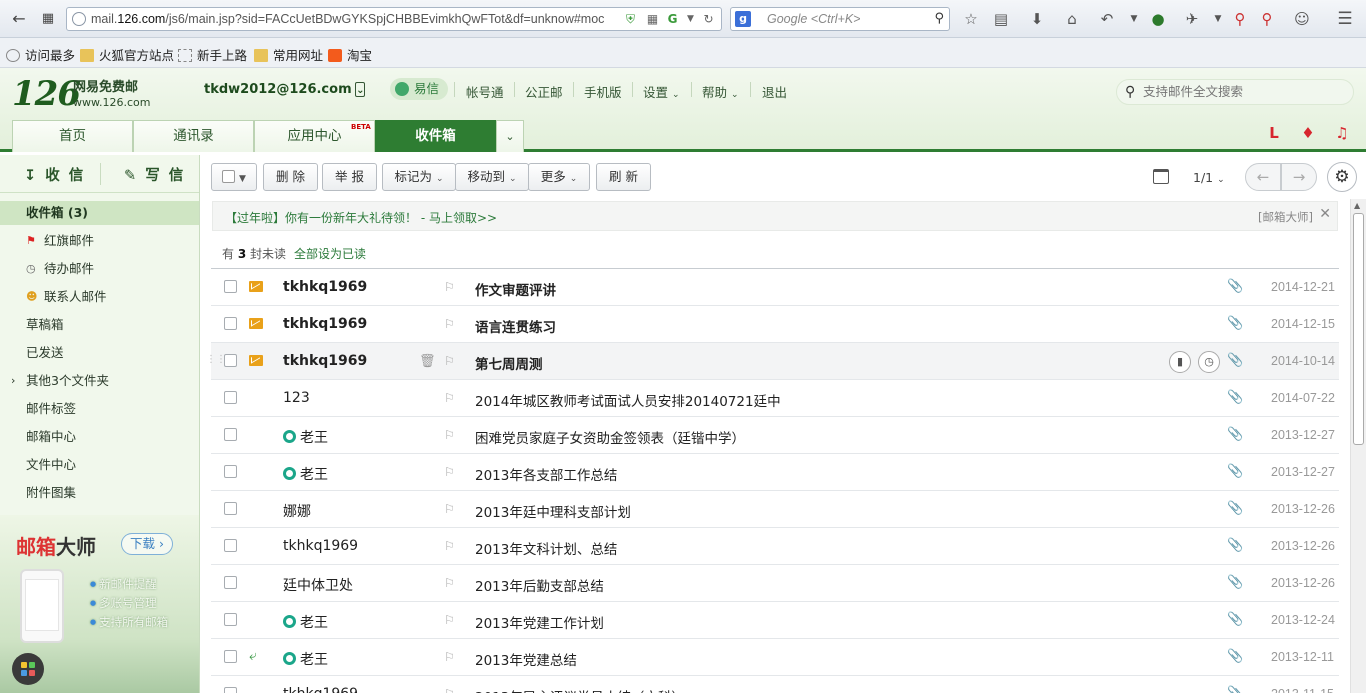 The image size is (1366, 693). Describe the element at coordinates (775, 509) in the screenshot. I see `message-row: 娜娜 ⚐ 2013年廷中理科支部计划 📎 2013-12-26` at that location.